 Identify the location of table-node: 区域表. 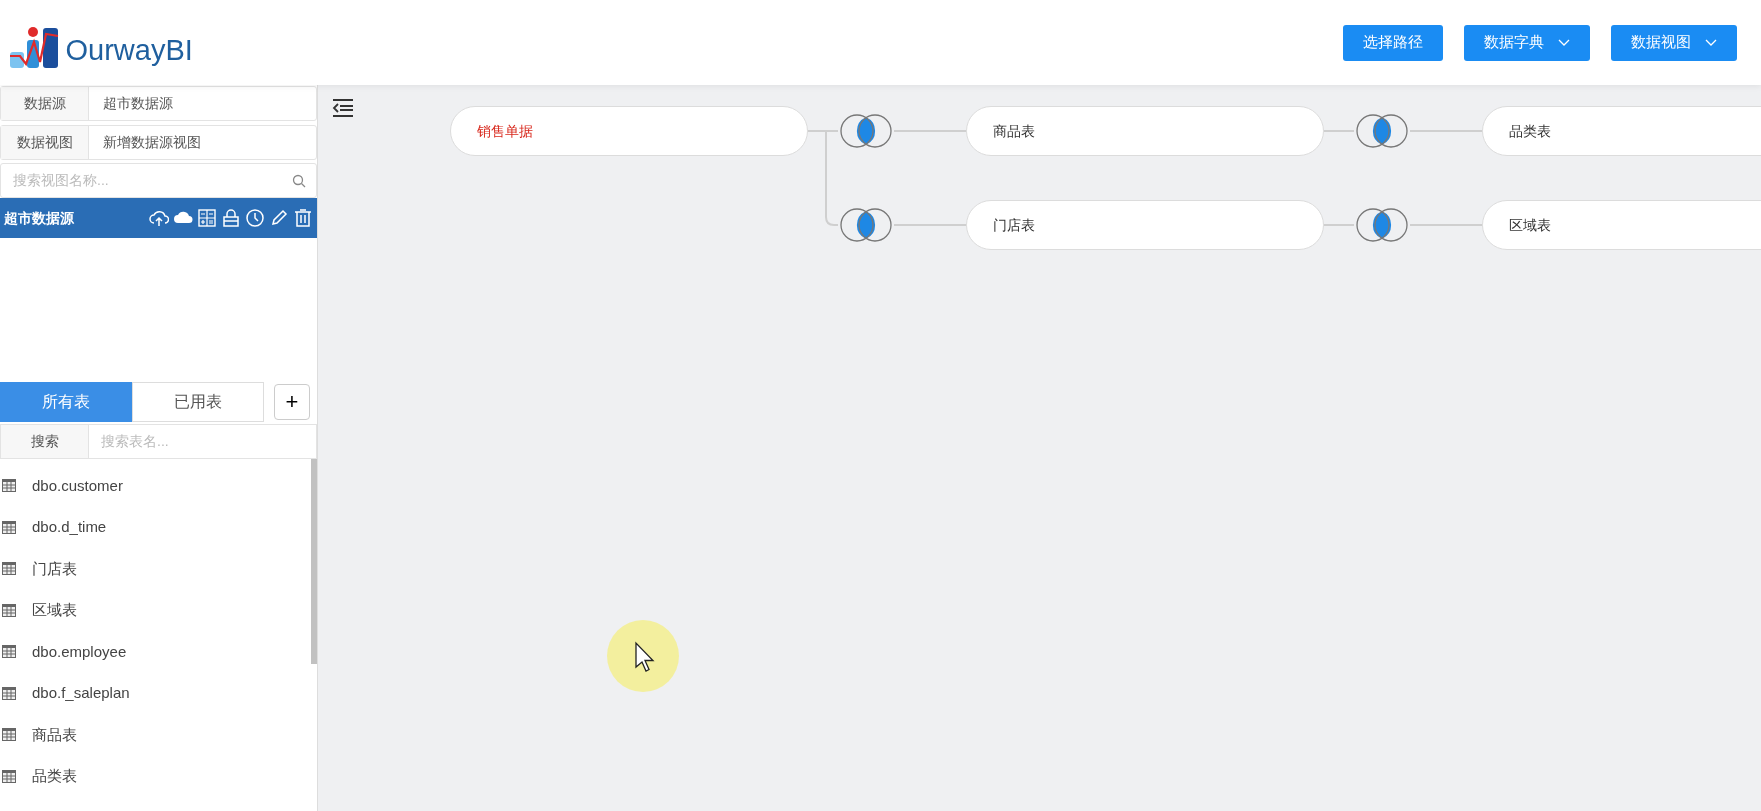
(1621, 225).